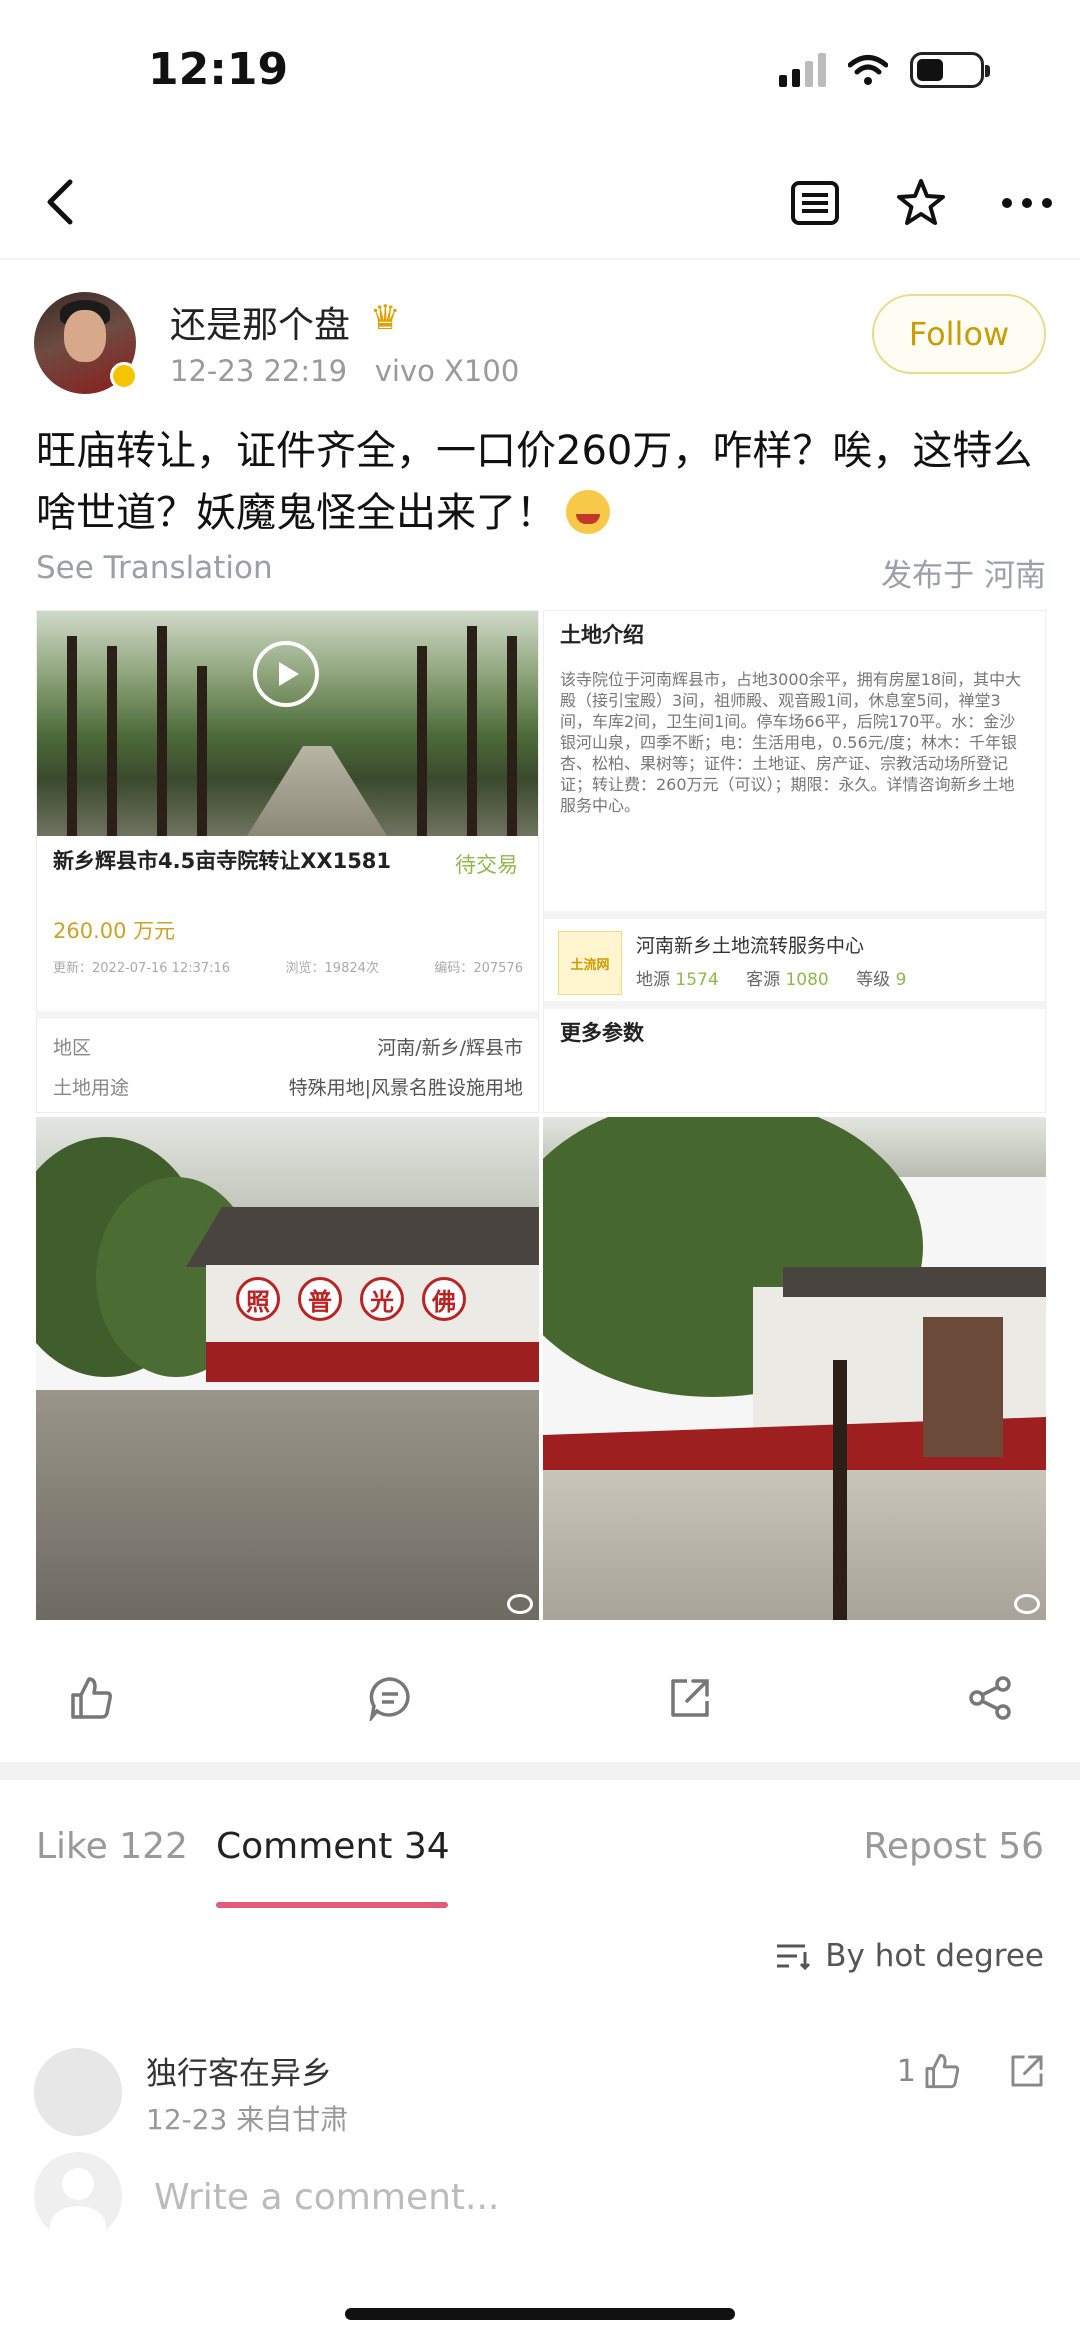 This screenshot has width=1080, height=2340. I want to click on post-meta: 12-23 22:19 vivo X100, so click(344, 371).